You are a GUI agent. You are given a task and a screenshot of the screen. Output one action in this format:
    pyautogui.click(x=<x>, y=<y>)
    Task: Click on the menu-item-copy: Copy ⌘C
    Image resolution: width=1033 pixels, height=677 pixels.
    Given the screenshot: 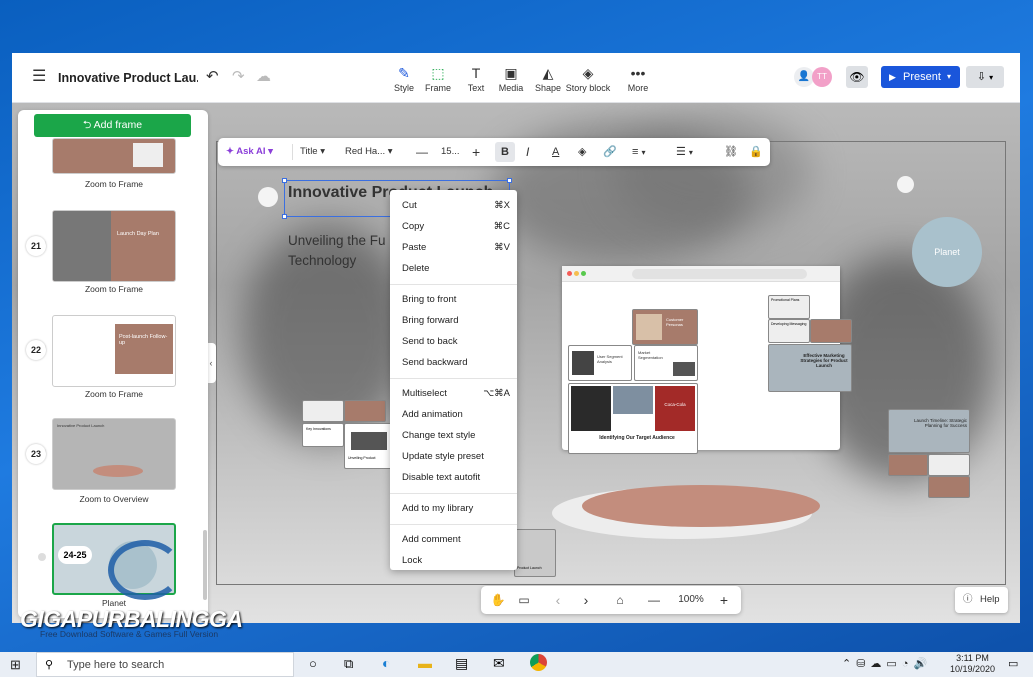 What is the action you would take?
    pyautogui.click(x=456, y=227)
    